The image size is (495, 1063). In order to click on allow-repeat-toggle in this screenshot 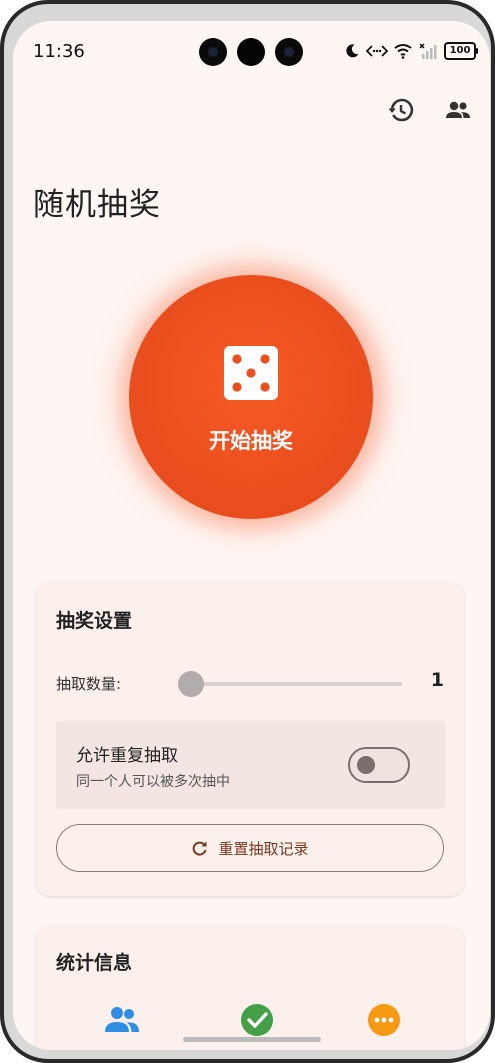, I will do `click(379, 765)`.